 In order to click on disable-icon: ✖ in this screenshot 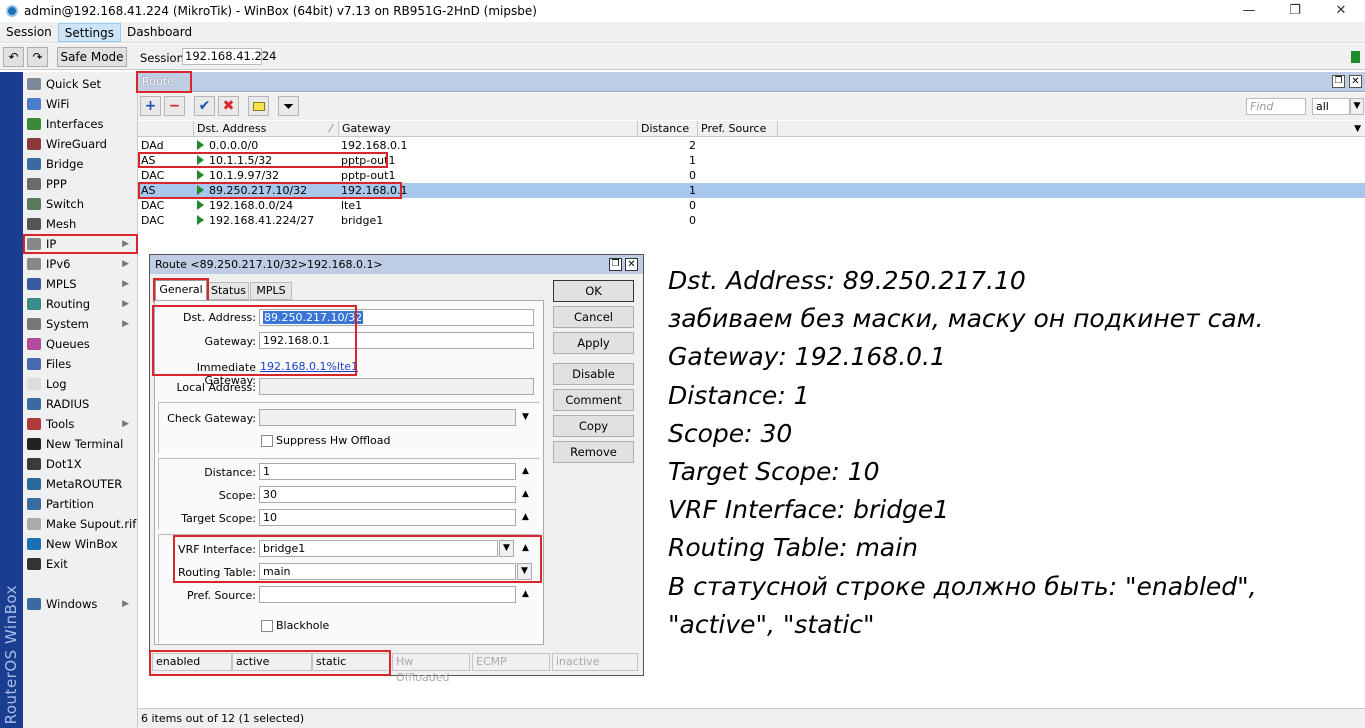, I will do `click(228, 106)`.